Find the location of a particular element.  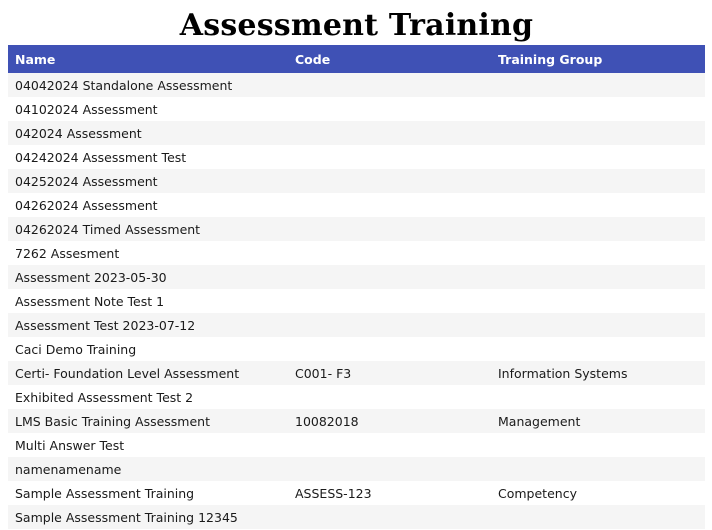

table-row: 04262024 Assessment is located at coordinates (356, 205).